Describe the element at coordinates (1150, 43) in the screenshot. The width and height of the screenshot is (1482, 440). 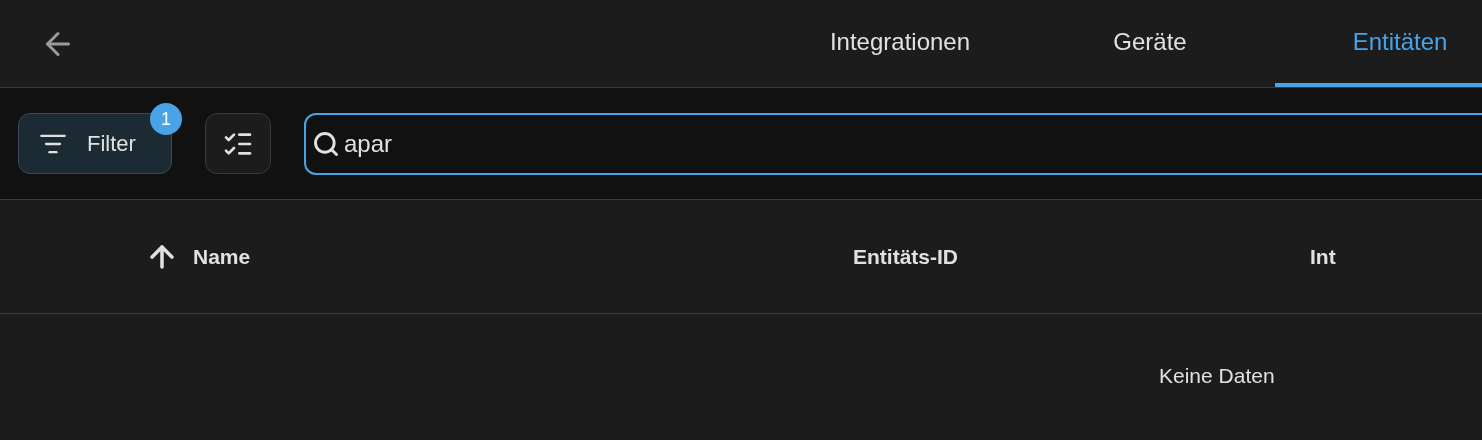
I see `tab: Geräte` at that location.